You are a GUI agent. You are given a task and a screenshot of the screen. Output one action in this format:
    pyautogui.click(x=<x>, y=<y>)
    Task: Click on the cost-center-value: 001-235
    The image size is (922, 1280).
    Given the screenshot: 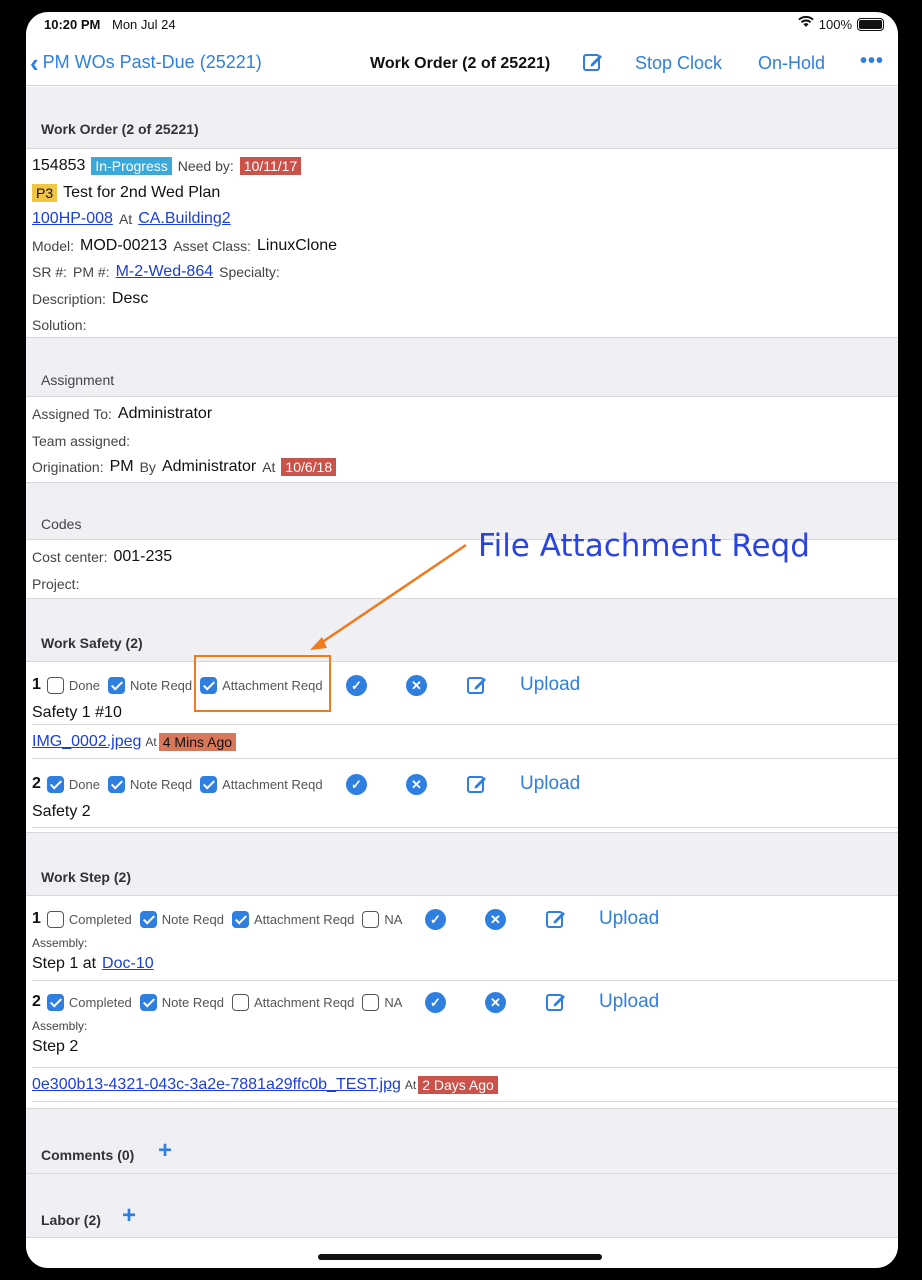 What is the action you would take?
    pyautogui.click(x=143, y=557)
    